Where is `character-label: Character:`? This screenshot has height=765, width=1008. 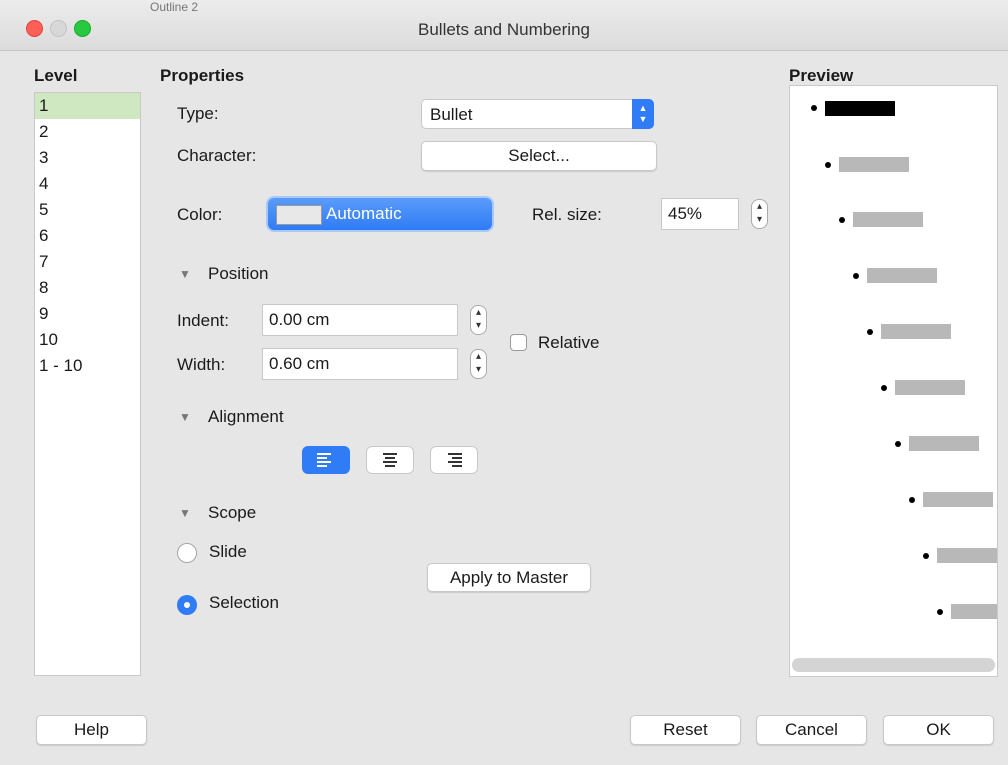
character-label: Character: is located at coordinates (217, 155).